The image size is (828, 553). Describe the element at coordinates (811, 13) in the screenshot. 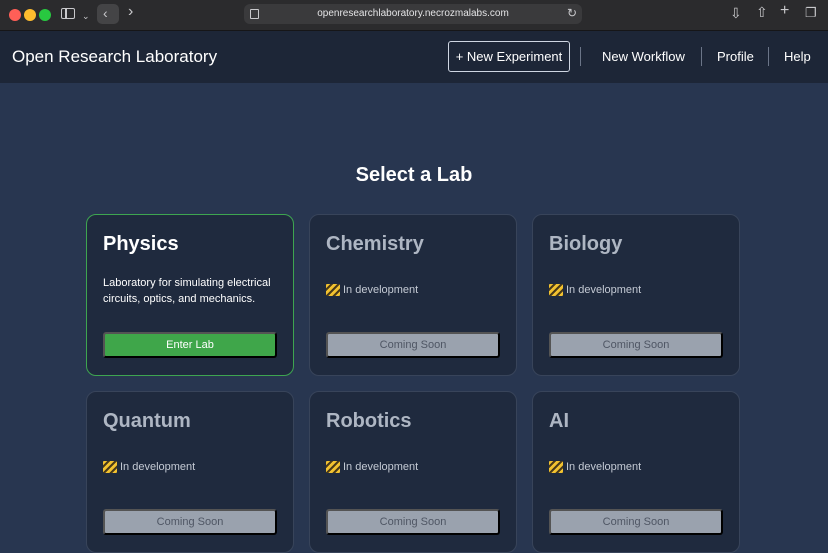

I see `tab-overview-icon: ❐` at that location.